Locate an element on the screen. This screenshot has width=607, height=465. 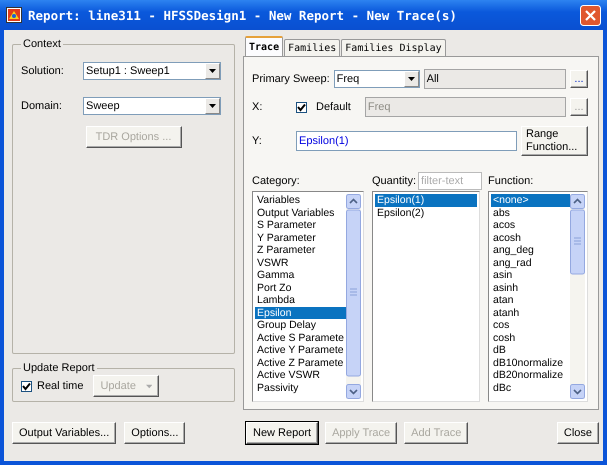
list-item: Lambda is located at coordinates (300, 300).